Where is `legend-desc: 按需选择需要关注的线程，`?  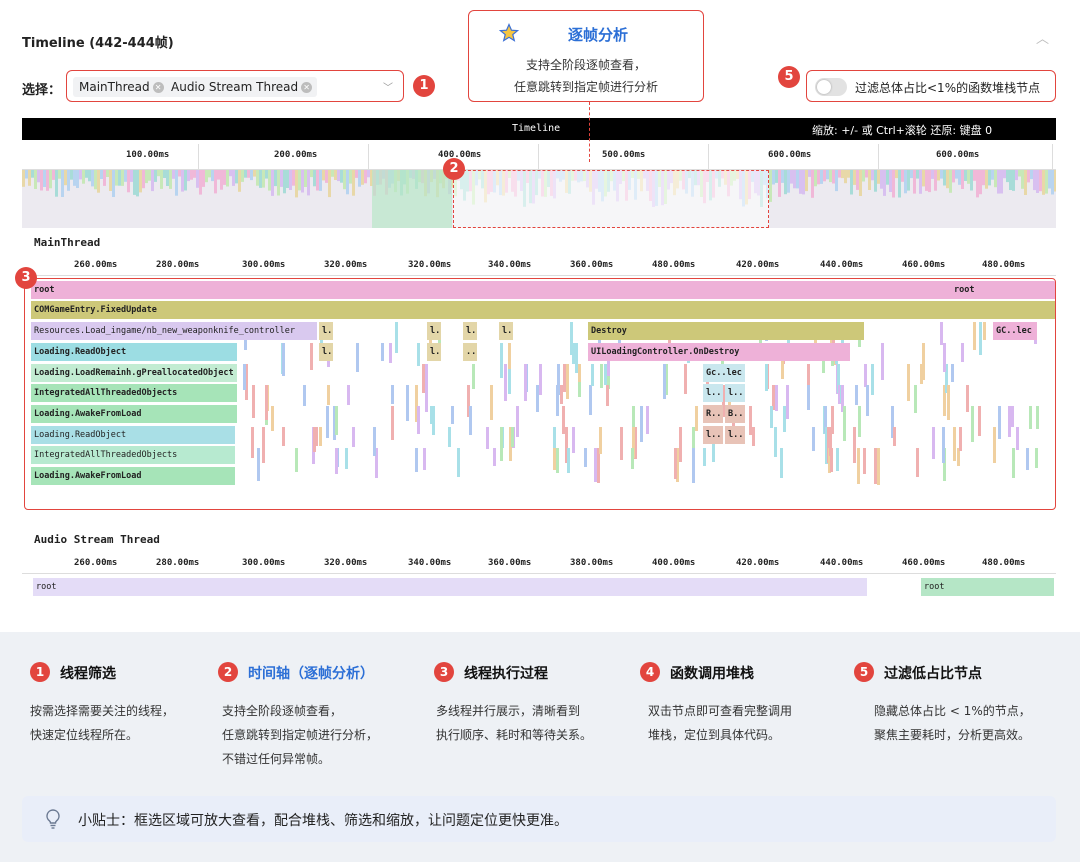
legend-desc: 按需选择需要关注的线程， is located at coordinates (102, 711).